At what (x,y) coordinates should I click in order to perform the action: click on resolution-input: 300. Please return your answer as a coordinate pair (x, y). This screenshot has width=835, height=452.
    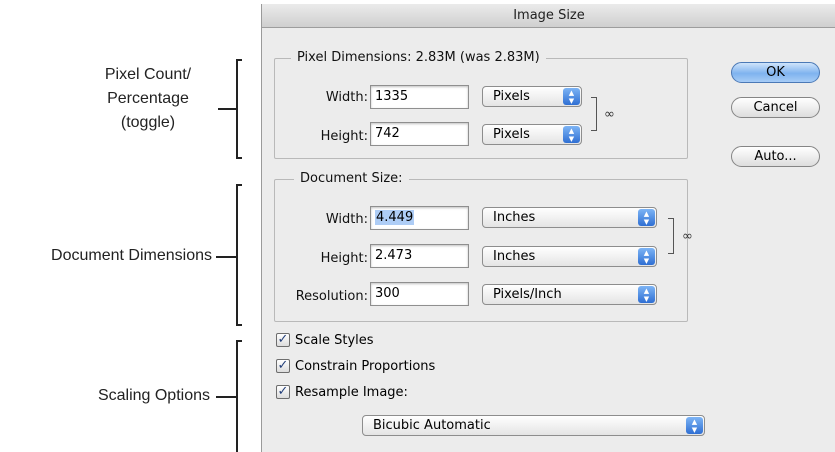
    Looking at the image, I should click on (419, 294).